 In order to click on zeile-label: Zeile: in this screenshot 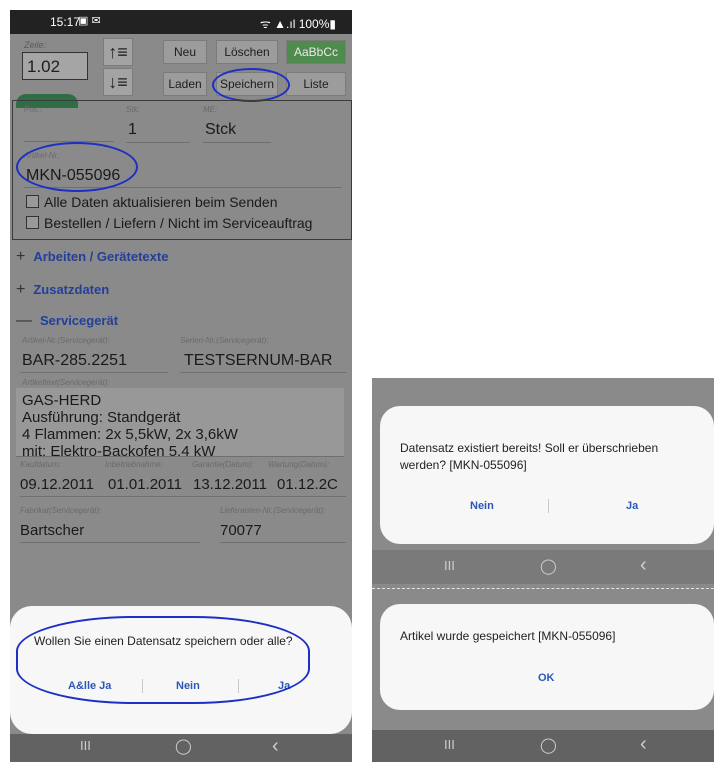, I will do `click(35, 45)`.